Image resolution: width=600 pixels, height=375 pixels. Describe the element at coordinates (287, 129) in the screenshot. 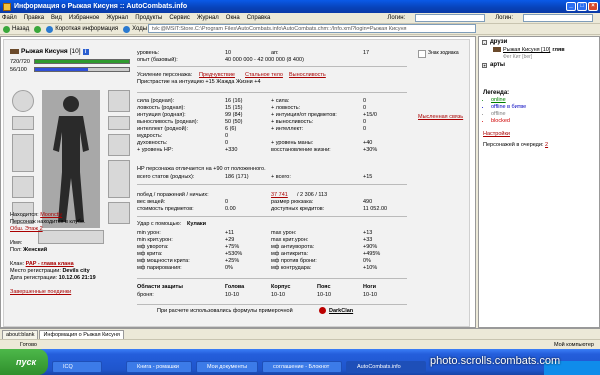

I see `attr-bonus-label: + интеллект:` at that location.